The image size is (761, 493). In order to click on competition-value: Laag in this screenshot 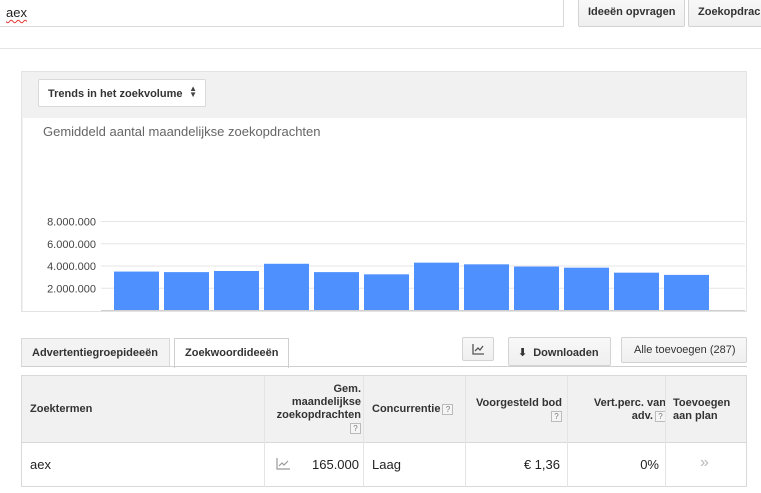, I will do `click(386, 464)`.